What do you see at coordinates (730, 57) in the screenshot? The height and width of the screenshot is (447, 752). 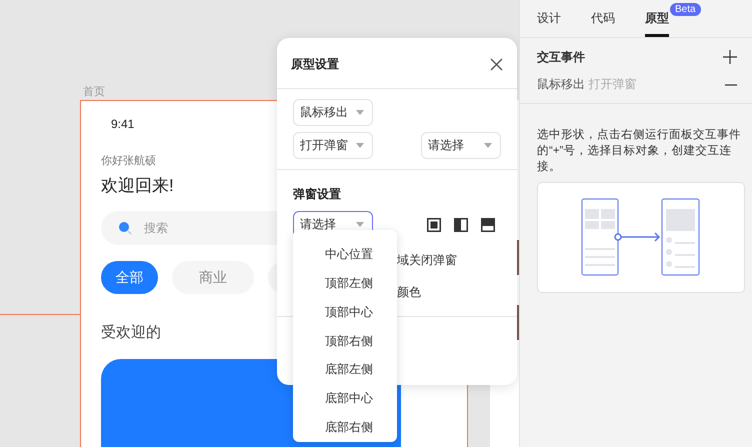 I see `add-icon` at bounding box center [730, 57].